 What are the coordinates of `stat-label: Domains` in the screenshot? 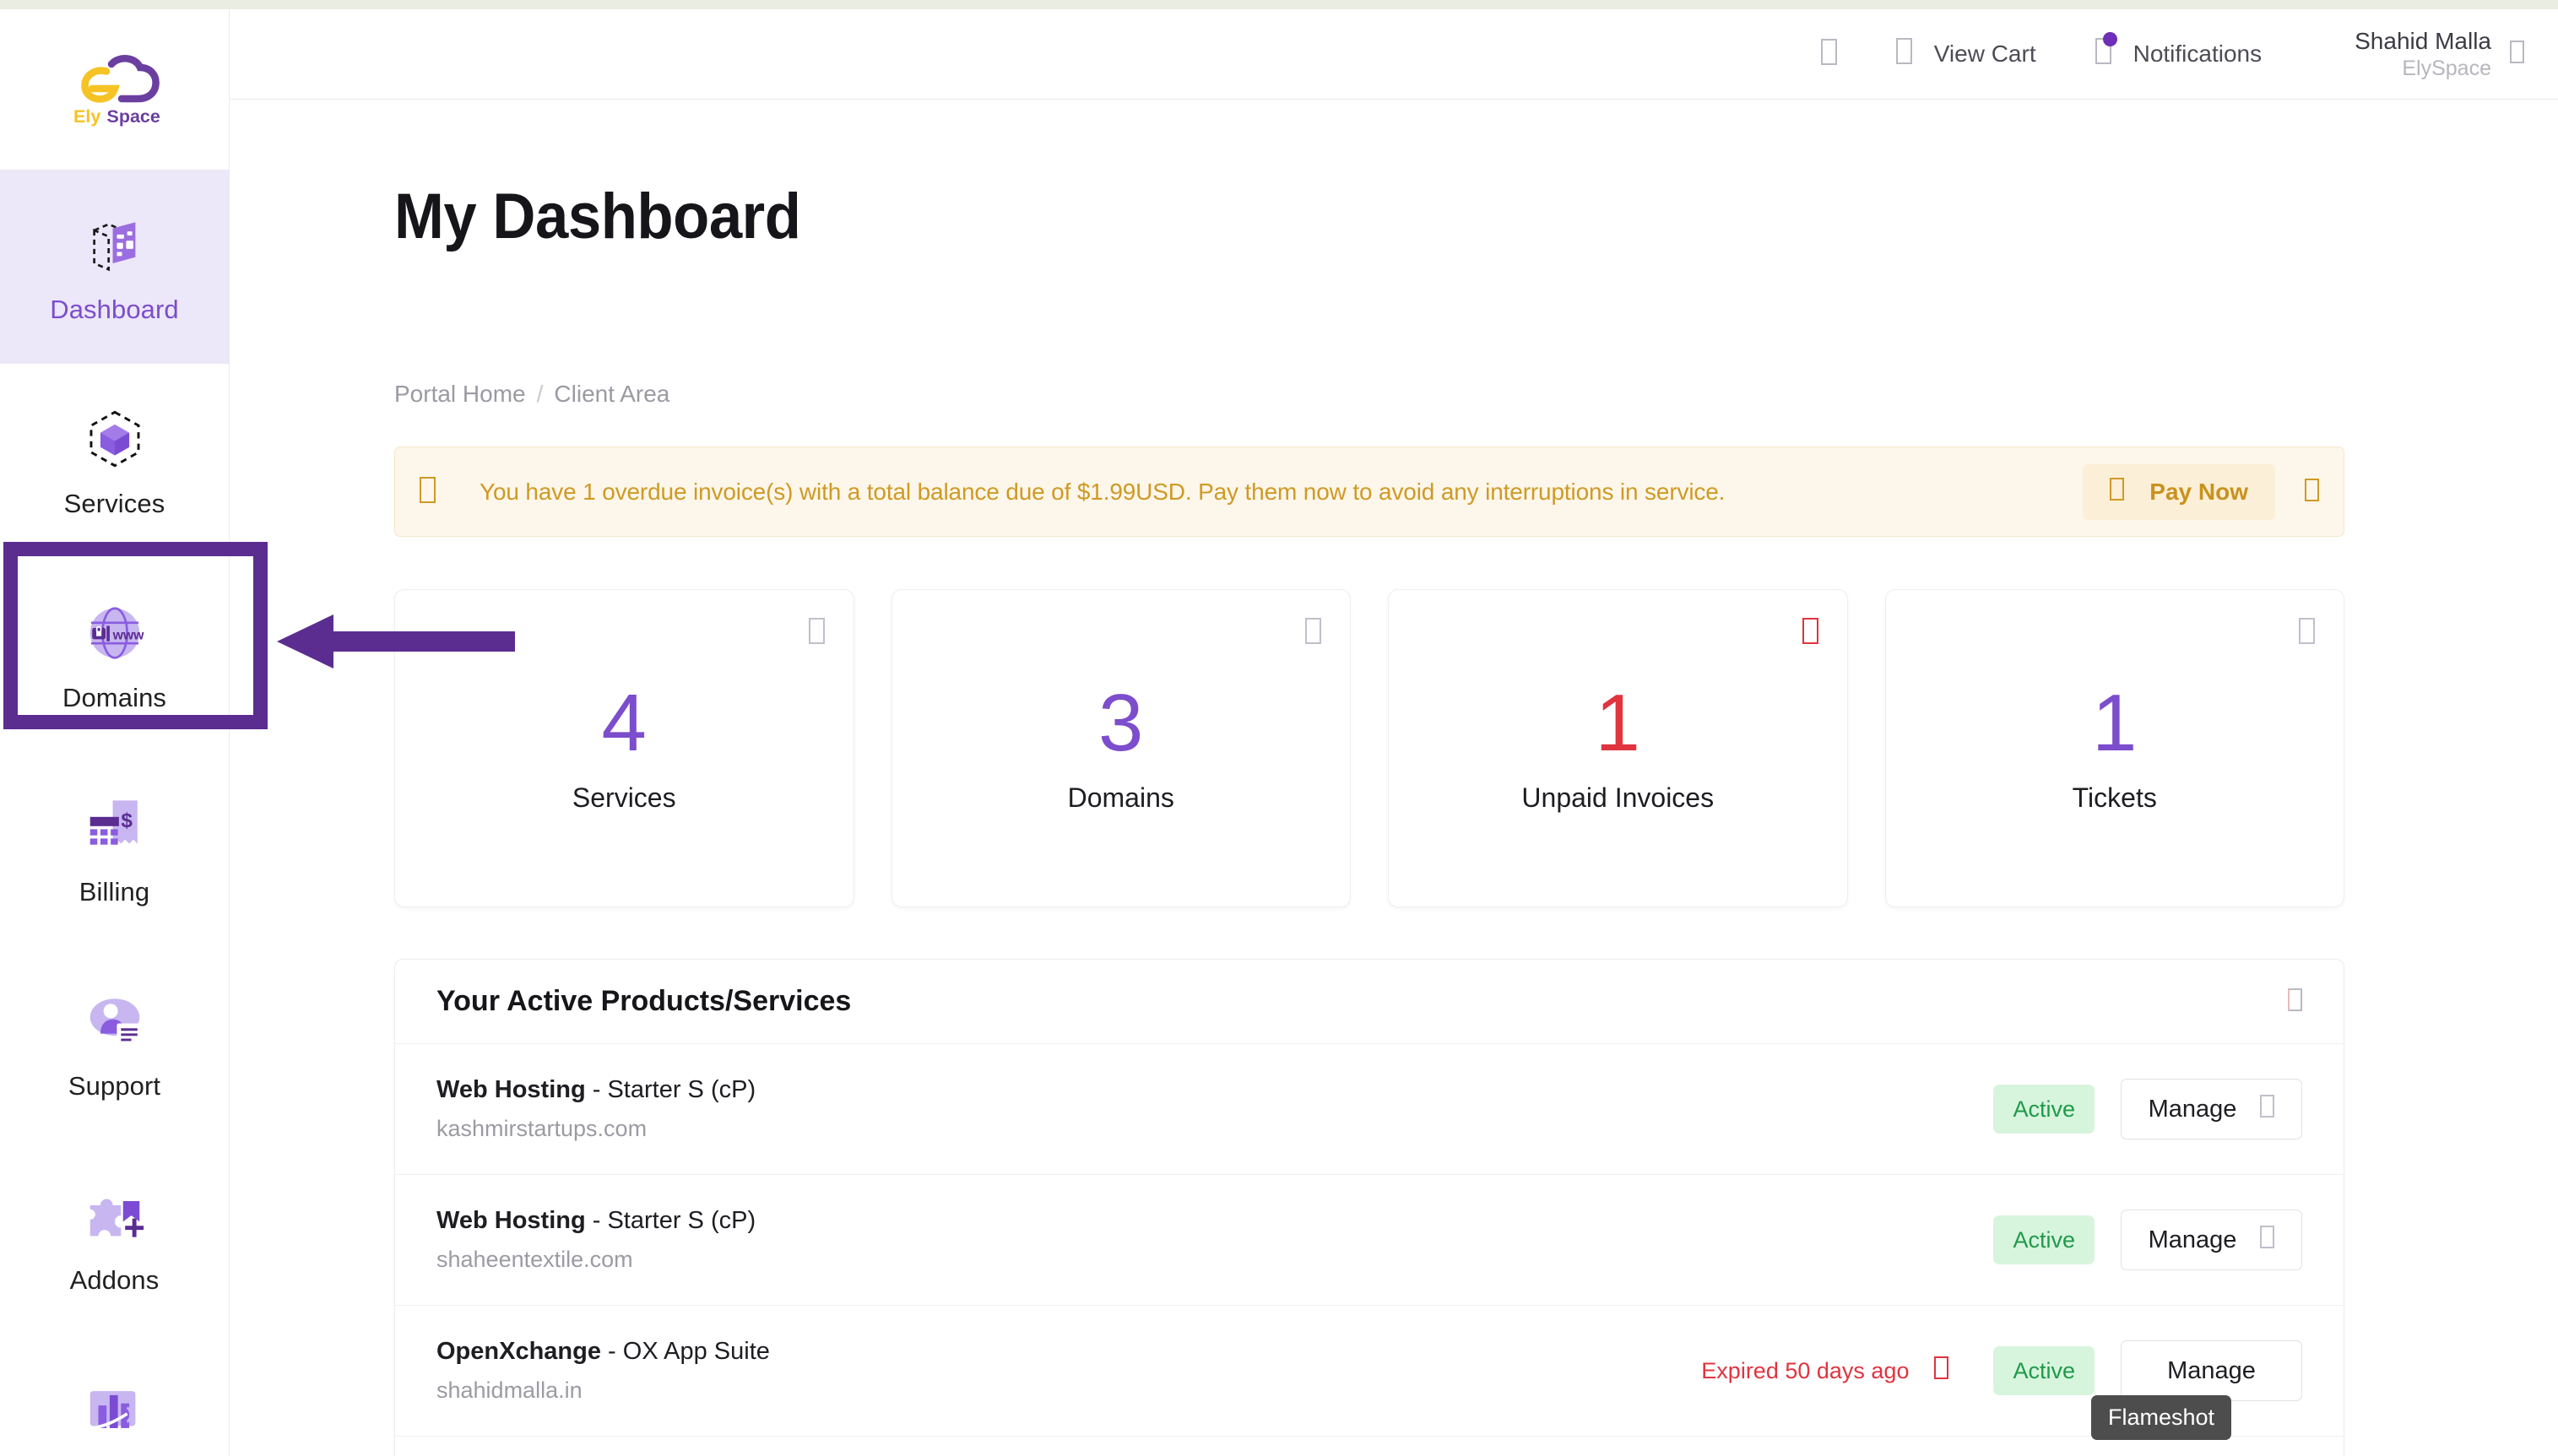 It's located at (1120, 797).